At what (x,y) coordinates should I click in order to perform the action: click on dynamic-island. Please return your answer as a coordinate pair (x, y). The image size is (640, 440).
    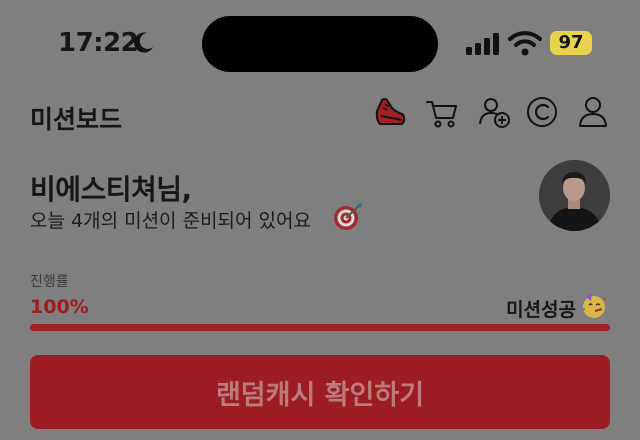
    Looking at the image, I should click on (320, 44).